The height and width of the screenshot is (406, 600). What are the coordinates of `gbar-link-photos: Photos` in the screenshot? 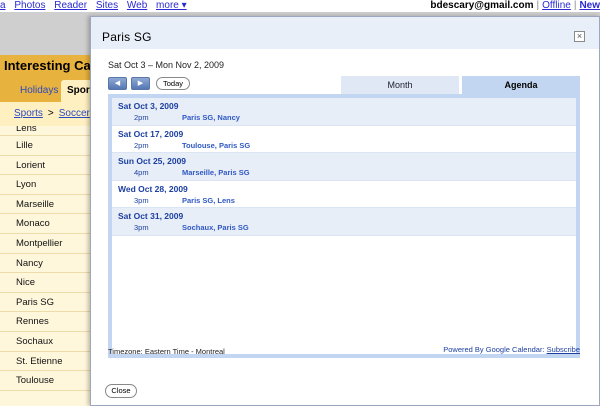 It's located at (29, 5).